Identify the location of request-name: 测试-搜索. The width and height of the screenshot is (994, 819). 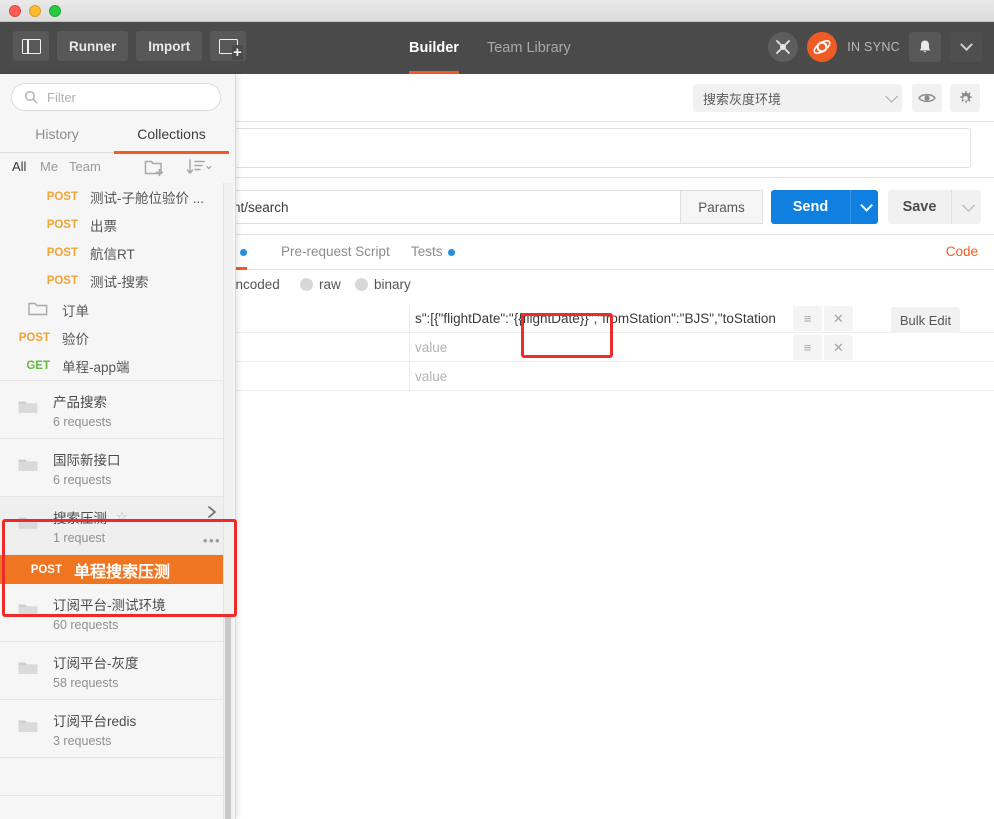
(119, 282).